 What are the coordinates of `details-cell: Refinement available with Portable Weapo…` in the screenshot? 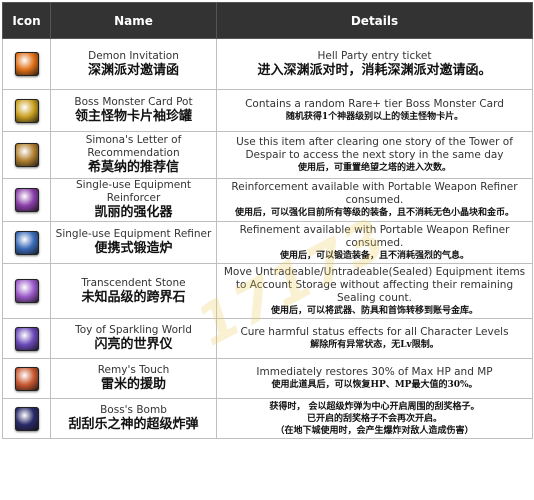 It's located at (374, 242).